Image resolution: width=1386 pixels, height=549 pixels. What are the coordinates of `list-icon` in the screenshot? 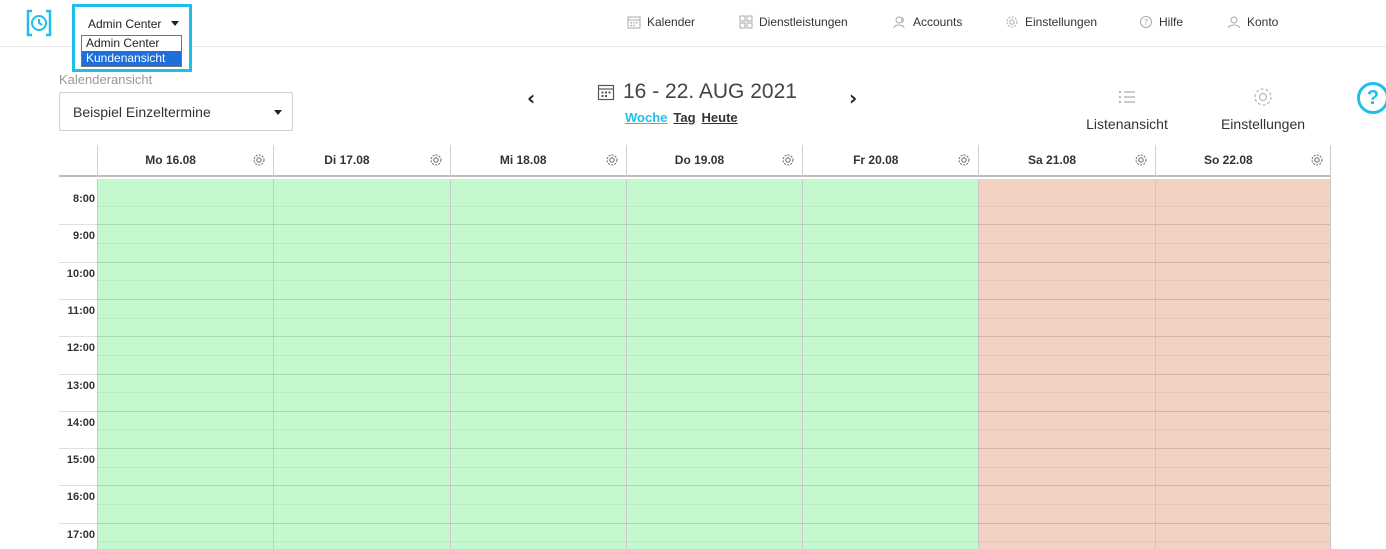 It's located at (1126, 97).